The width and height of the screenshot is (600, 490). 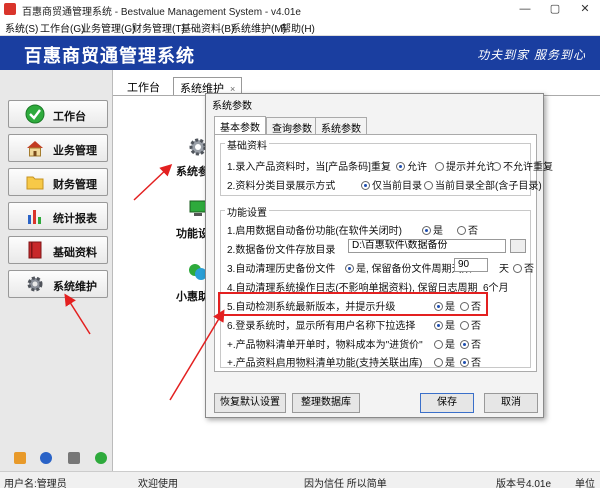 What do you see at coordinates (427, 246) in the screenshot?
I see `backup-dir-field: D:\百惠软件\数据备份` at bounding box center [427, 246].